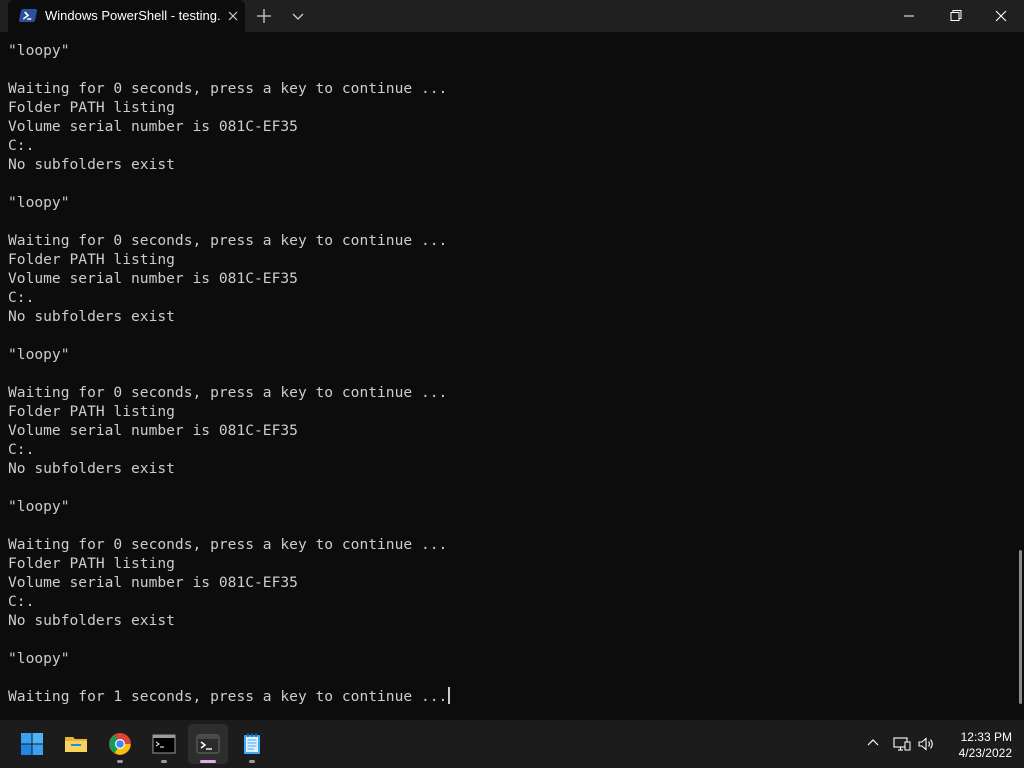 The width and height of the screenshot is (1024, 768). What do you see at coordinates (873, 743) in the screenshot?
I see `chevron-up-icon` at bounding box center [873, 743].